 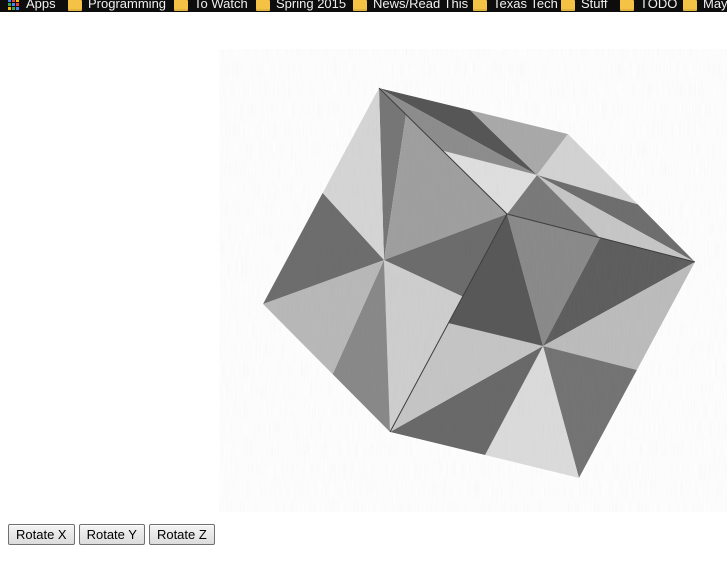 I want to click on bookmark-folder-spring-2015: Spring 2015, so click(x=301, y=6).